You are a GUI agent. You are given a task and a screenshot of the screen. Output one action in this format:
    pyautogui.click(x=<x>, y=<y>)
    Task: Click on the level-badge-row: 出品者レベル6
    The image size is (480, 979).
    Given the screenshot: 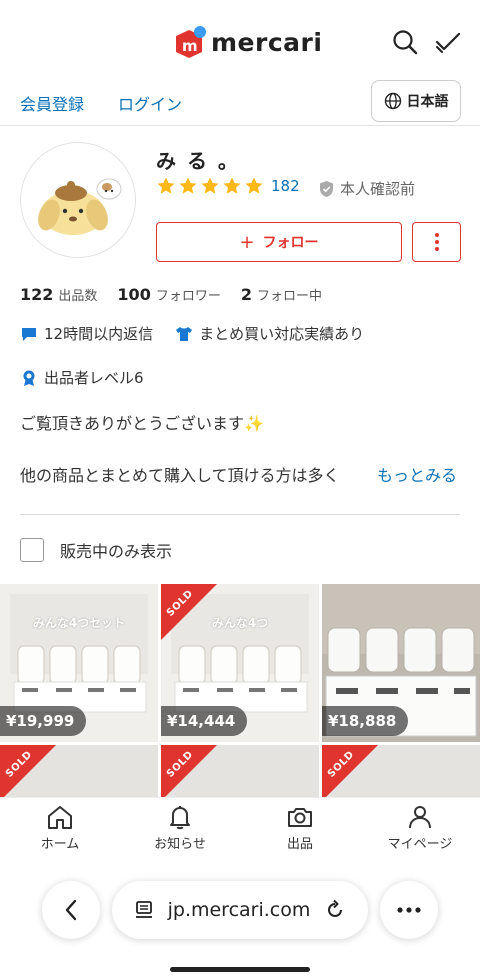 What is the action you would take?
    pyautogui.click(x=93, y=377)
    